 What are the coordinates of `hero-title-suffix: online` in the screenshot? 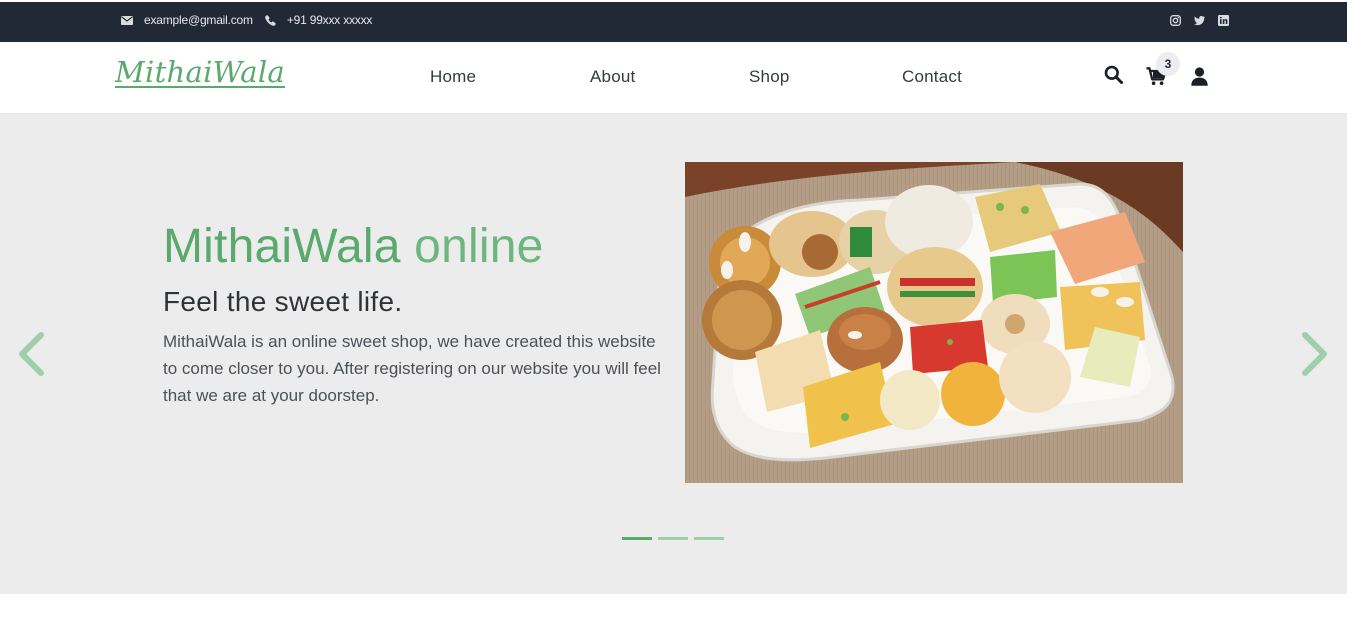 It's located at (479, 246).